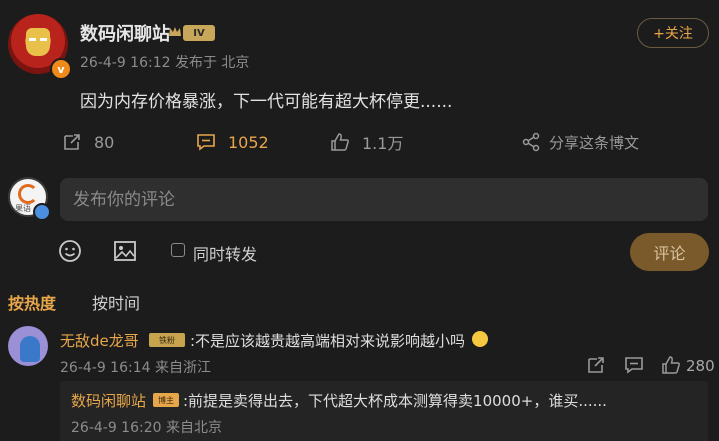 The height and width of the screenshot is (441, 719). What do you see at coordinates (32, 302) in the screenshot?
I see `tab-sort-hot: 按热度` at bounding box center [32, 302].